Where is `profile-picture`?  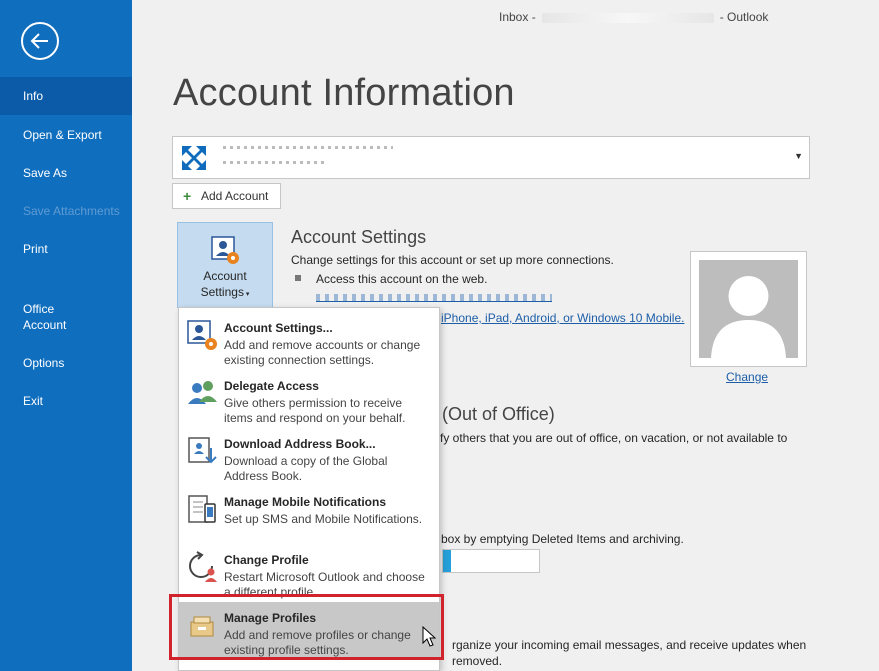 profile-picture is located at coordinates (748, 309).